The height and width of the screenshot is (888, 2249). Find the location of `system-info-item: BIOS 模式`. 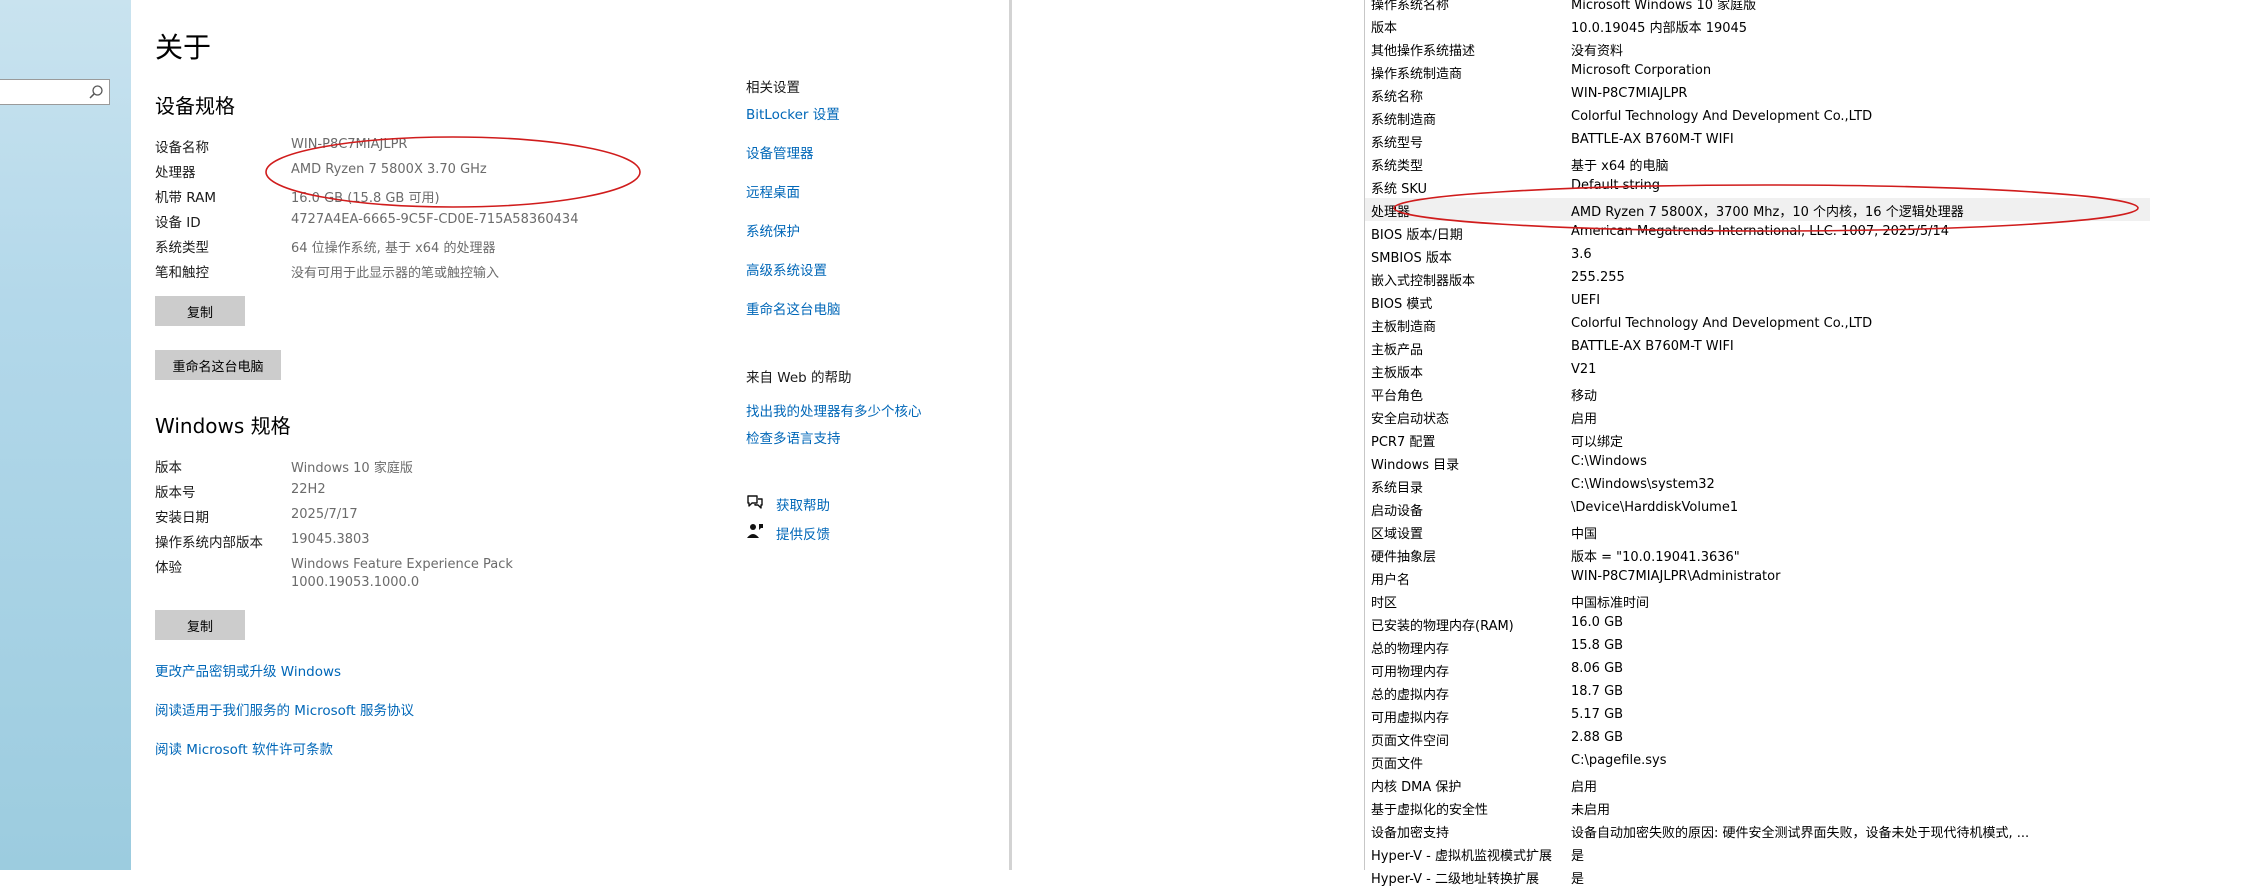

system-info-item: BIOS 模式 is located at coordinates (1402, 304).